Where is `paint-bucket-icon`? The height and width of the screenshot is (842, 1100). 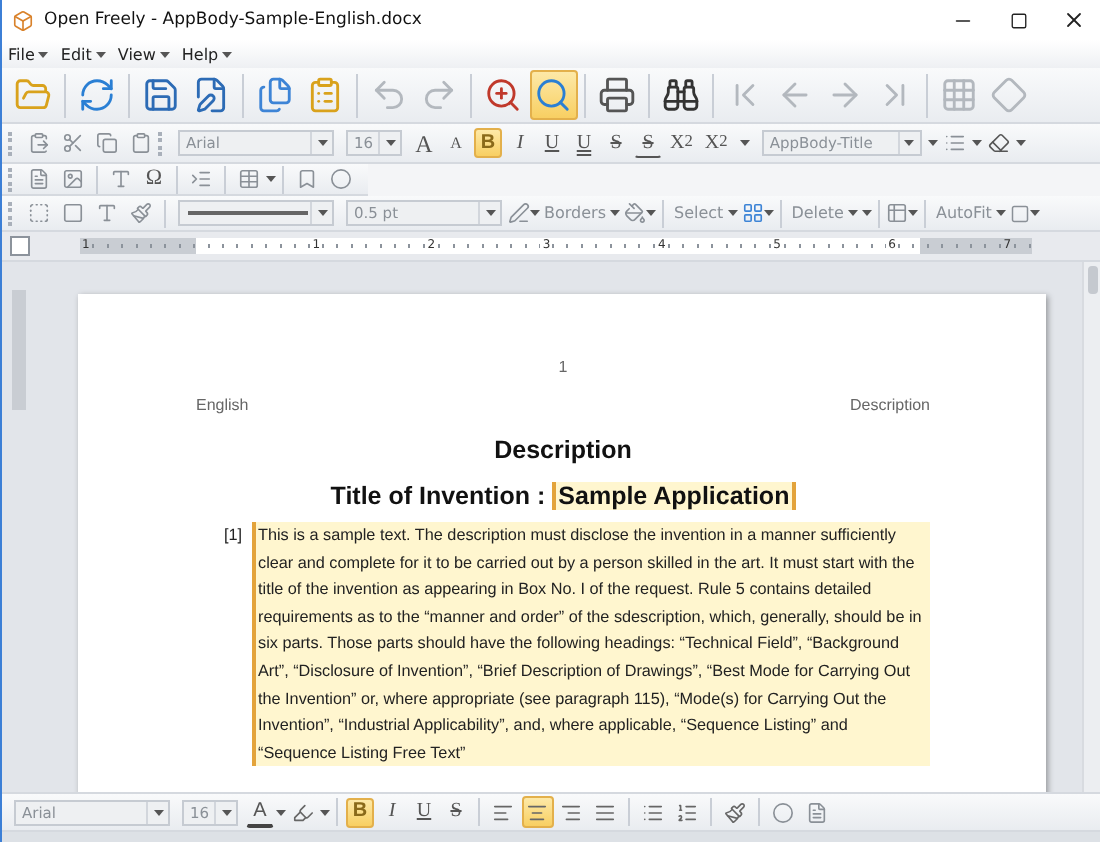
paint-bucket-icon is located at coordinates (635, 213).